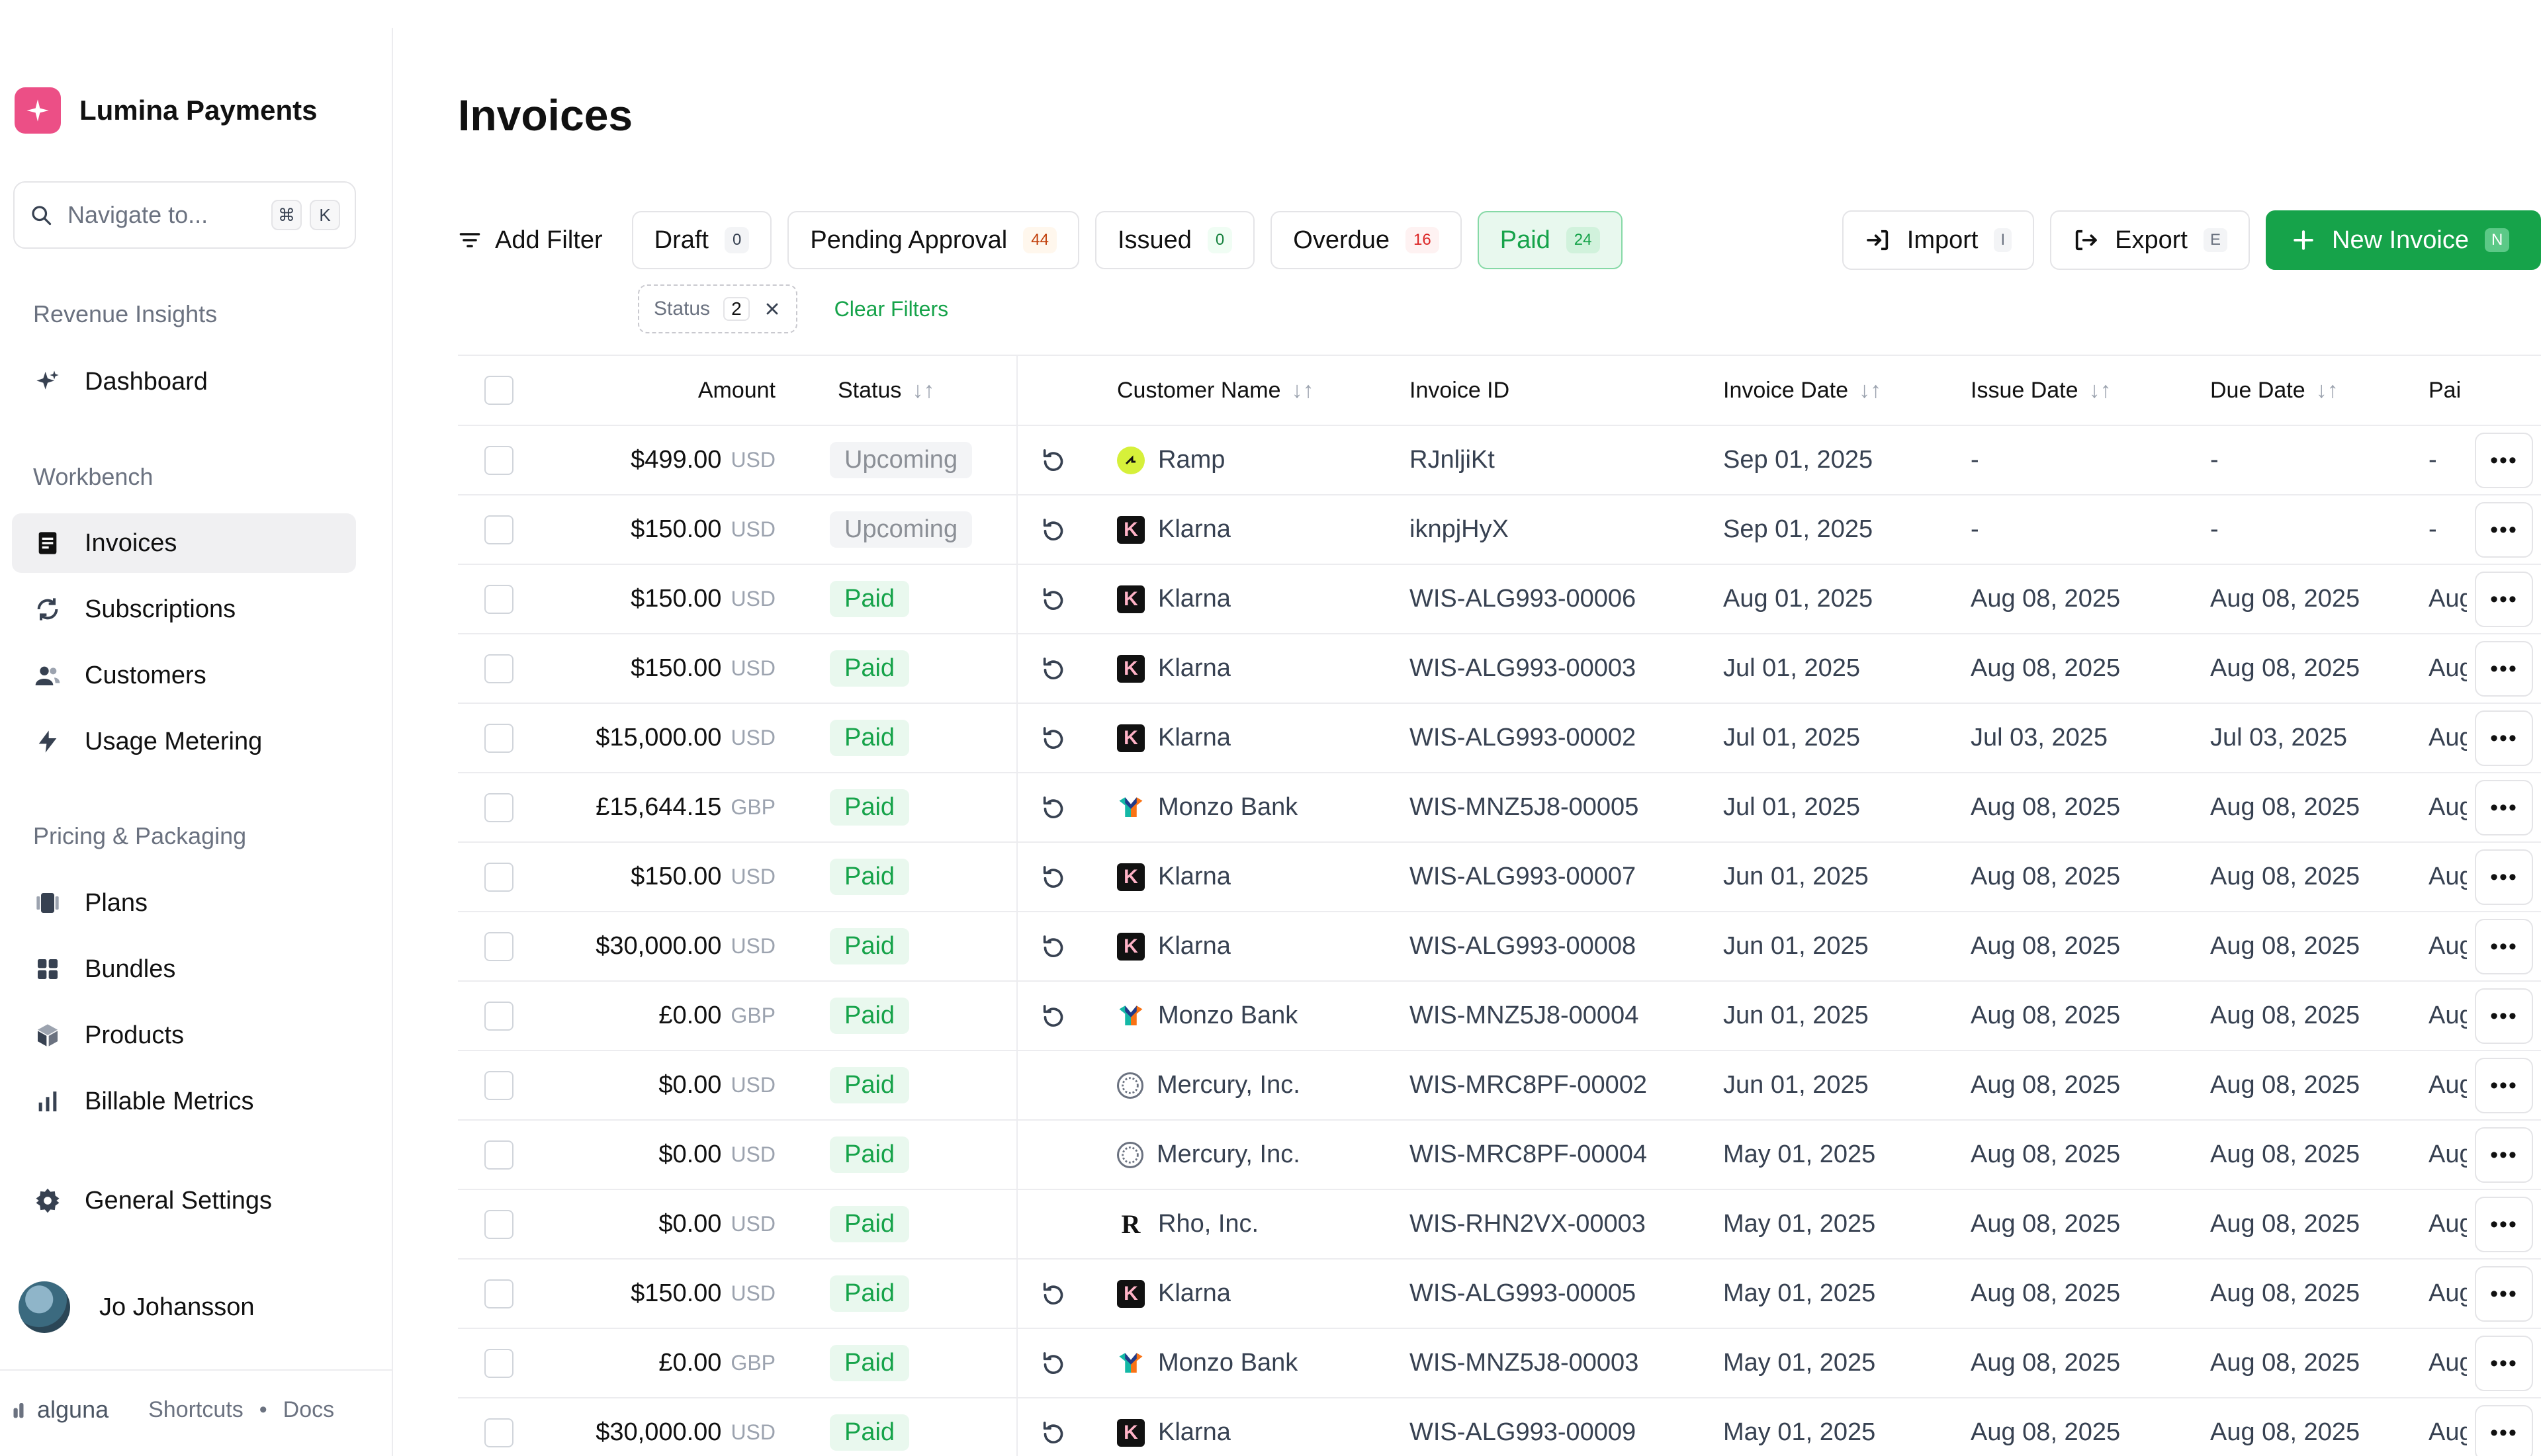  I want to click on select-all-checkbox, so click(498, 390).